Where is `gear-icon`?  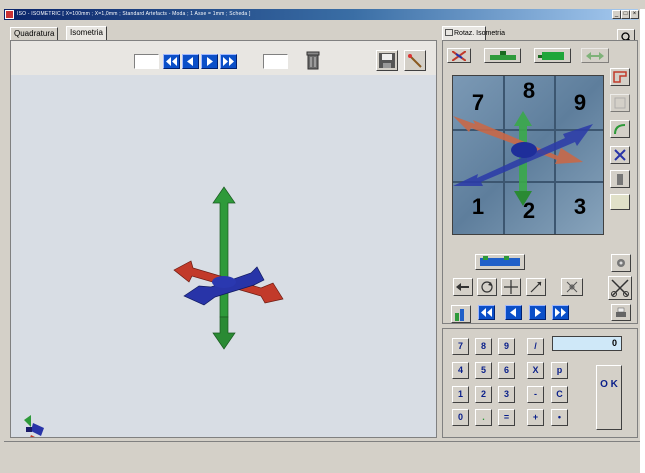
gear-icon is located at coordinates (621, 263).